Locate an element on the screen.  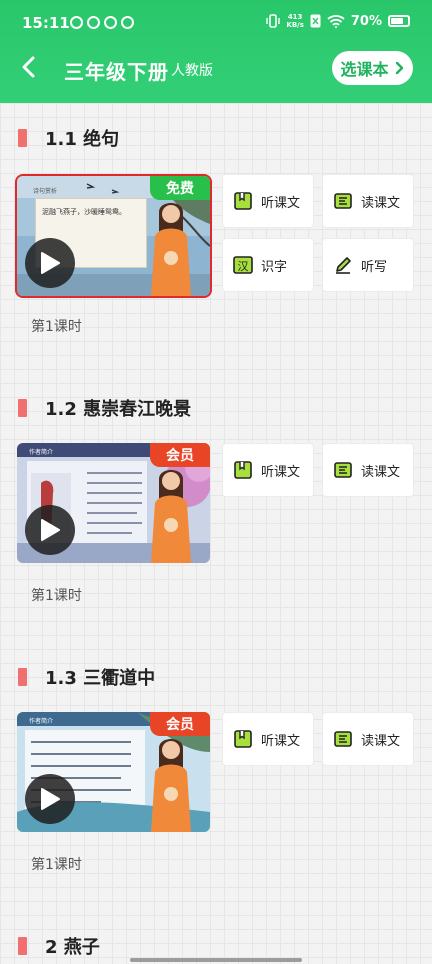
lesson-video-card-2: 作者简介 会员 is located at coordinates (113, 503).